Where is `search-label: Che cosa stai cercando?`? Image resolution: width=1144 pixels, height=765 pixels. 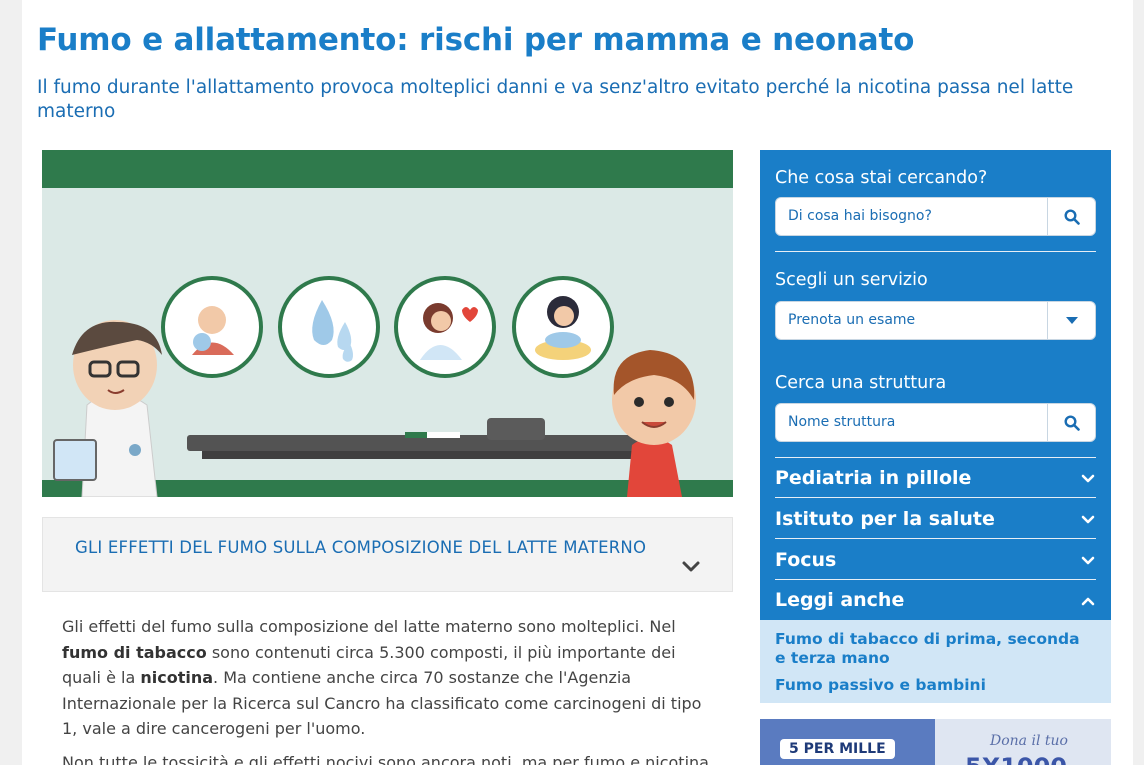
search-label: Che cosa stai cercando? is located at coordinates (881, 178).